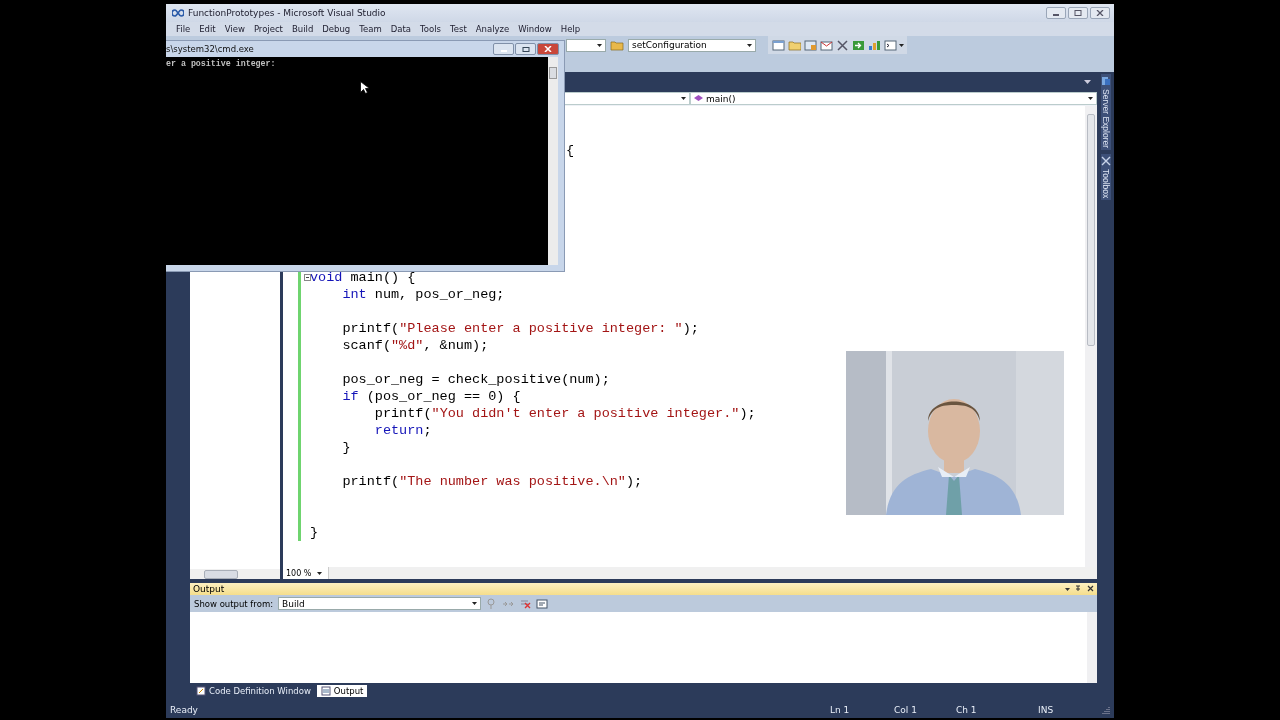 This screenshot has width=1280, height=720. I want to click on side-tab: Toolbox, so click(1105, 177).